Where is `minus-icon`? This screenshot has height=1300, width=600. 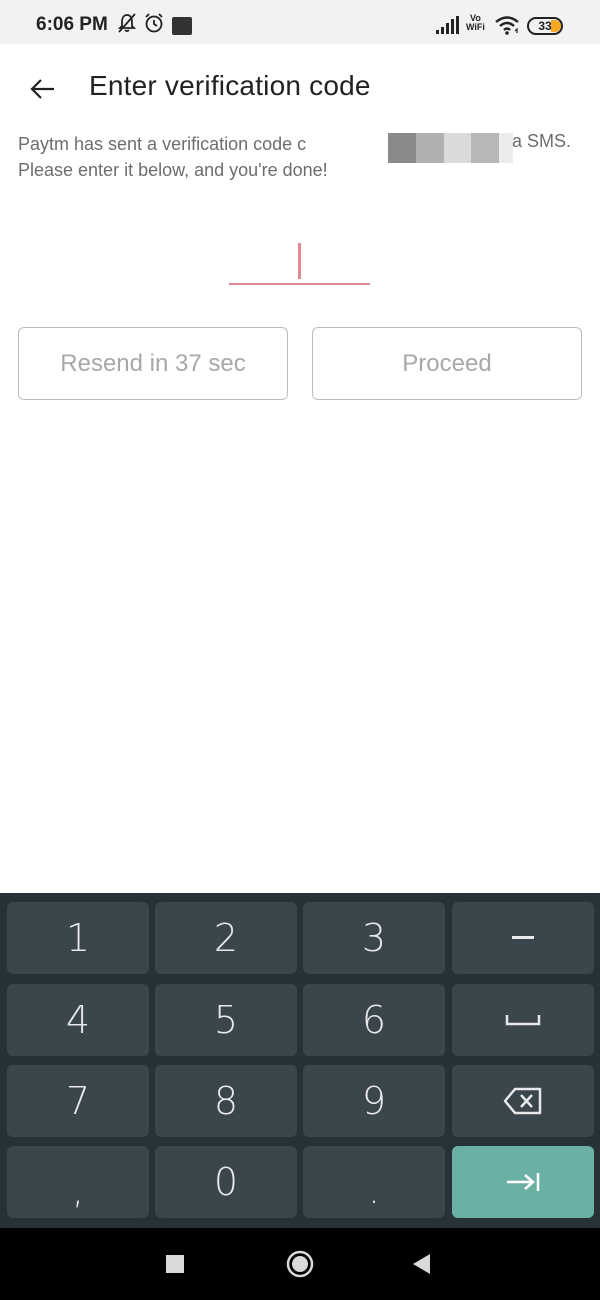
minus-icon is located at coordinates (523, 937).